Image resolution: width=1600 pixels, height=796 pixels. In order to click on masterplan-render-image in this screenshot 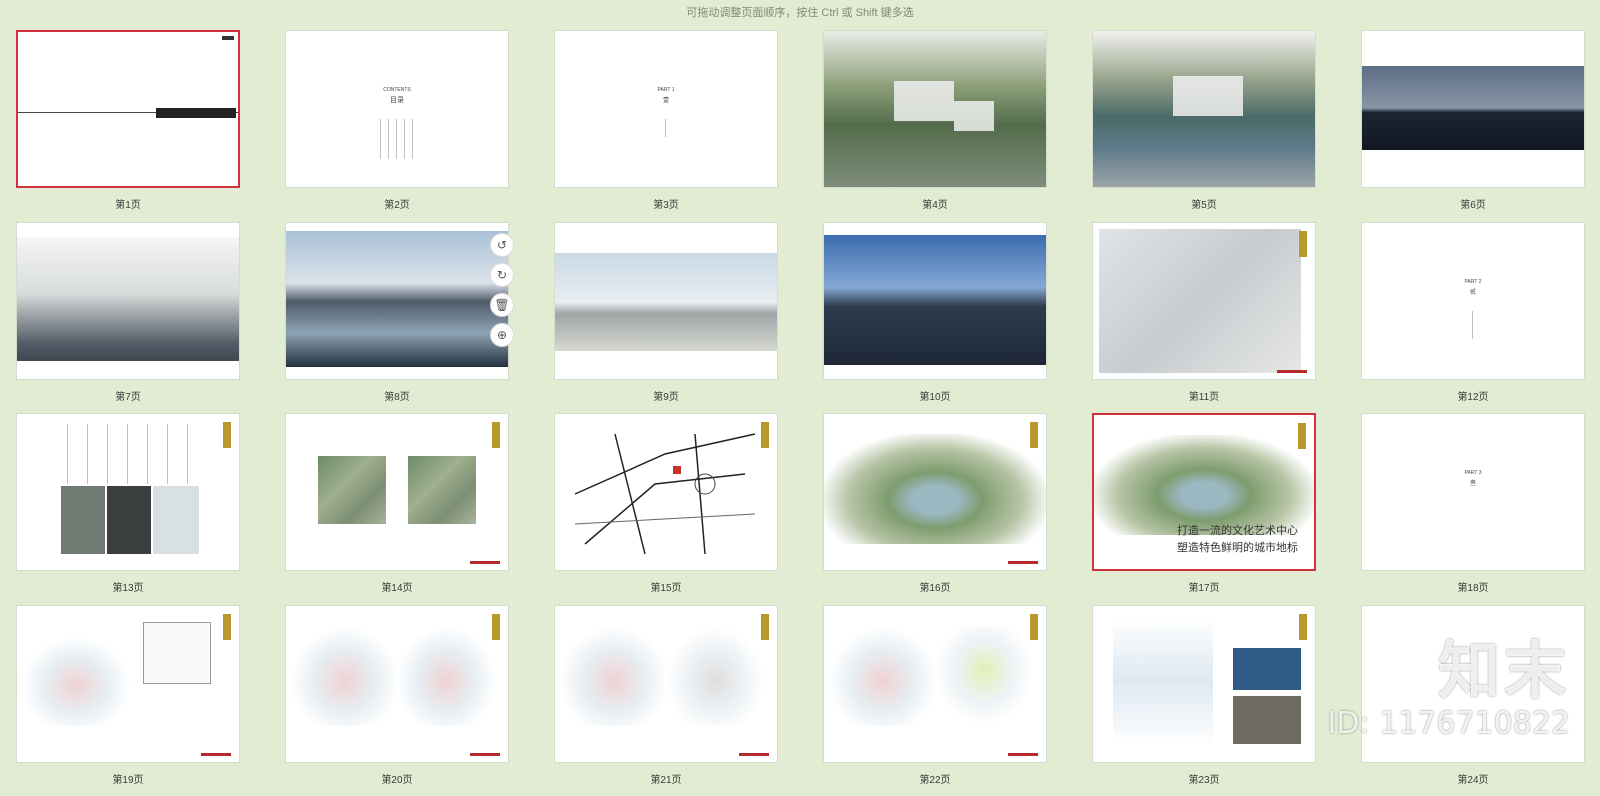, I will do `click(1204, 485)`.